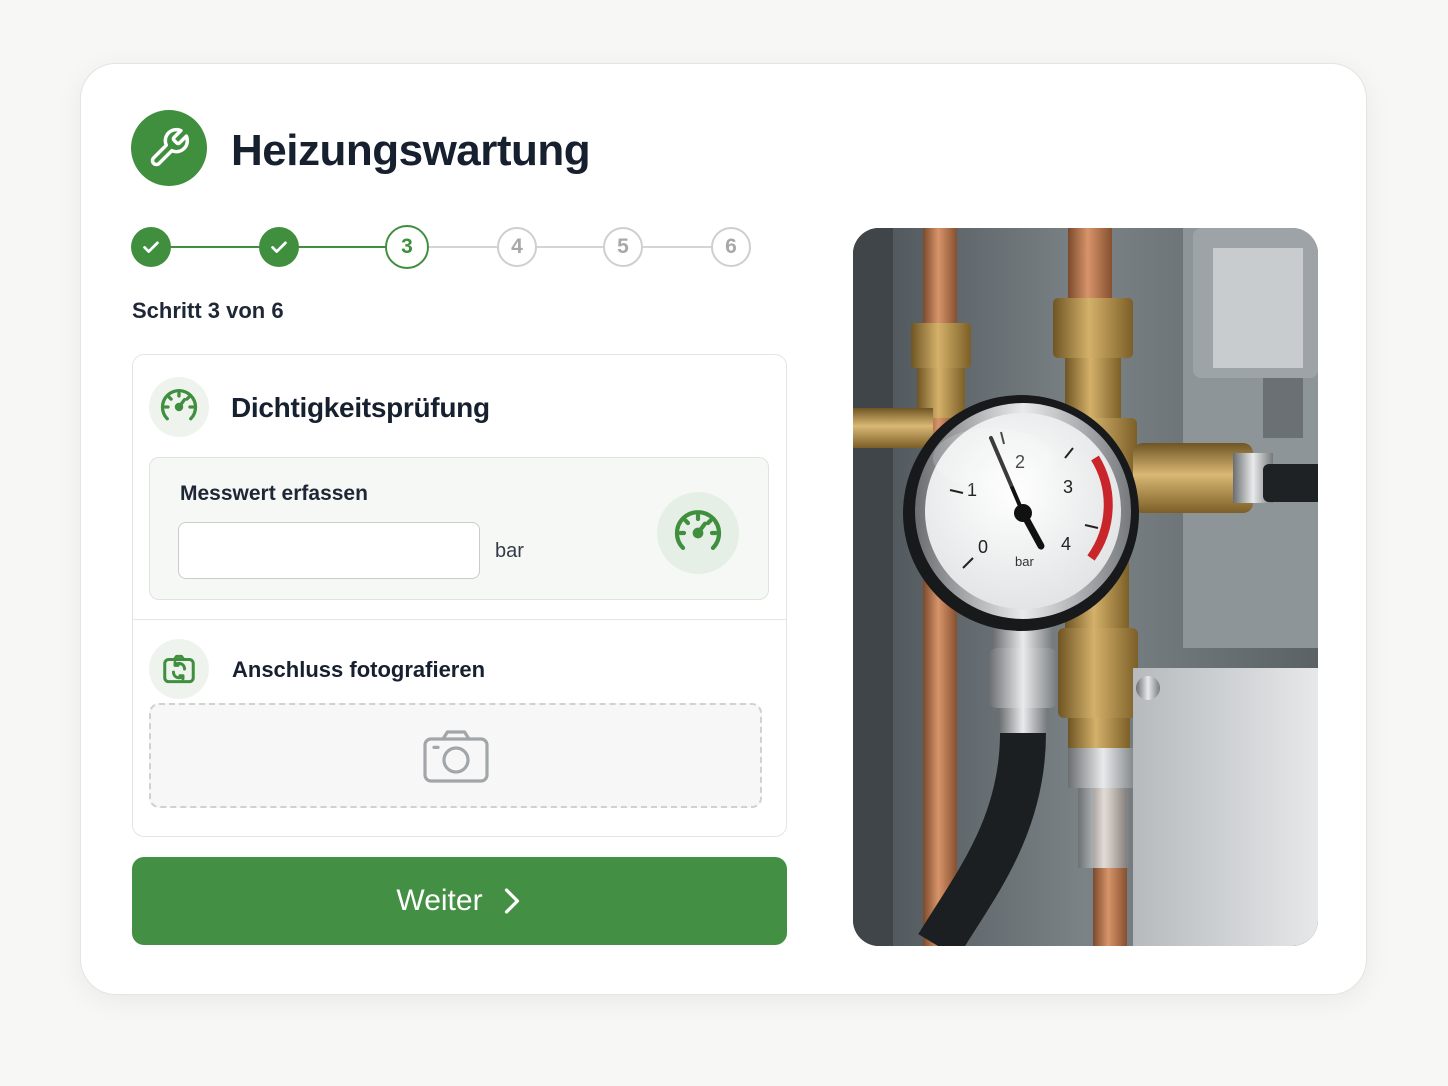 The image size is (1448, 1086). What do you see at coordinates (1066, 544) in the screenshot?
I see `gauge-tick-4: 4` at bounding box center [1066, 544].